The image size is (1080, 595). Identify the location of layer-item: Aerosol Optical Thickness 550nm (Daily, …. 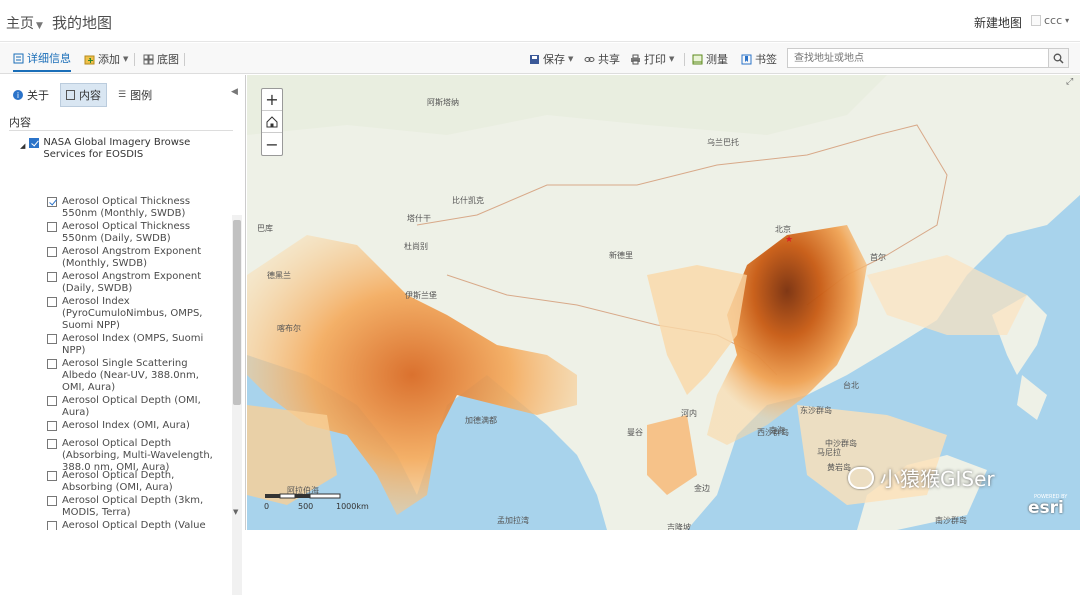
(132, 233).